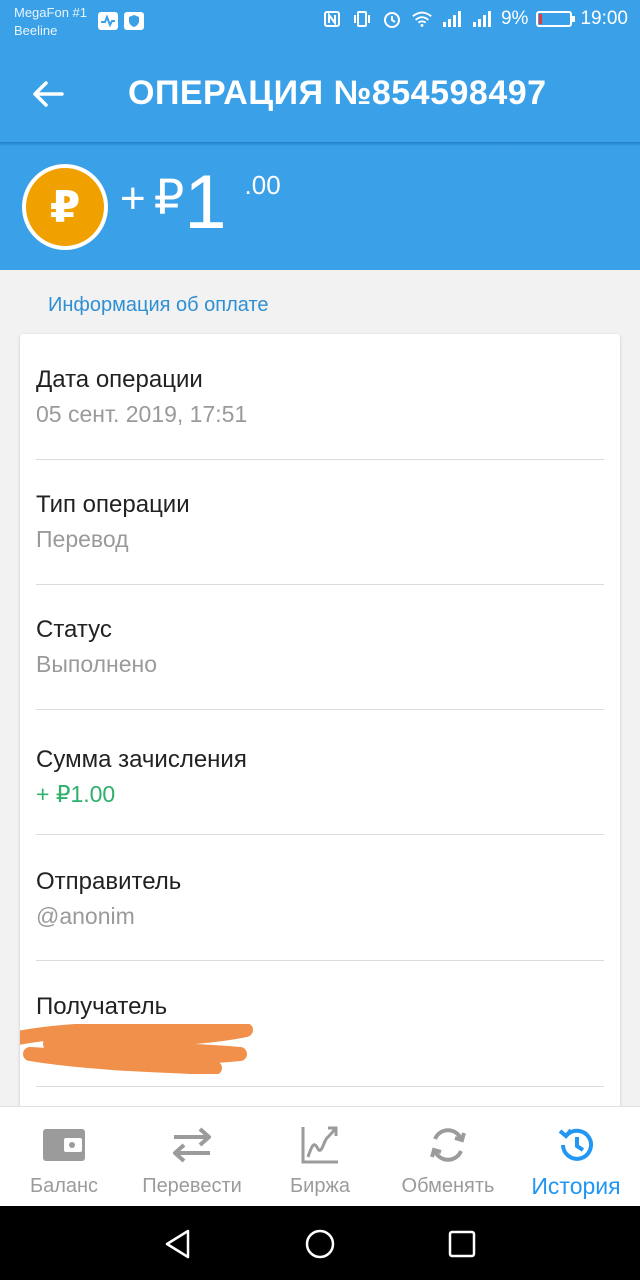 Image resolution: width=640 pixels, height=1280 pixels. Describe the element at coordinates (448, 1186) in the screenshot. I see `nav-label: Обменять` at that location.